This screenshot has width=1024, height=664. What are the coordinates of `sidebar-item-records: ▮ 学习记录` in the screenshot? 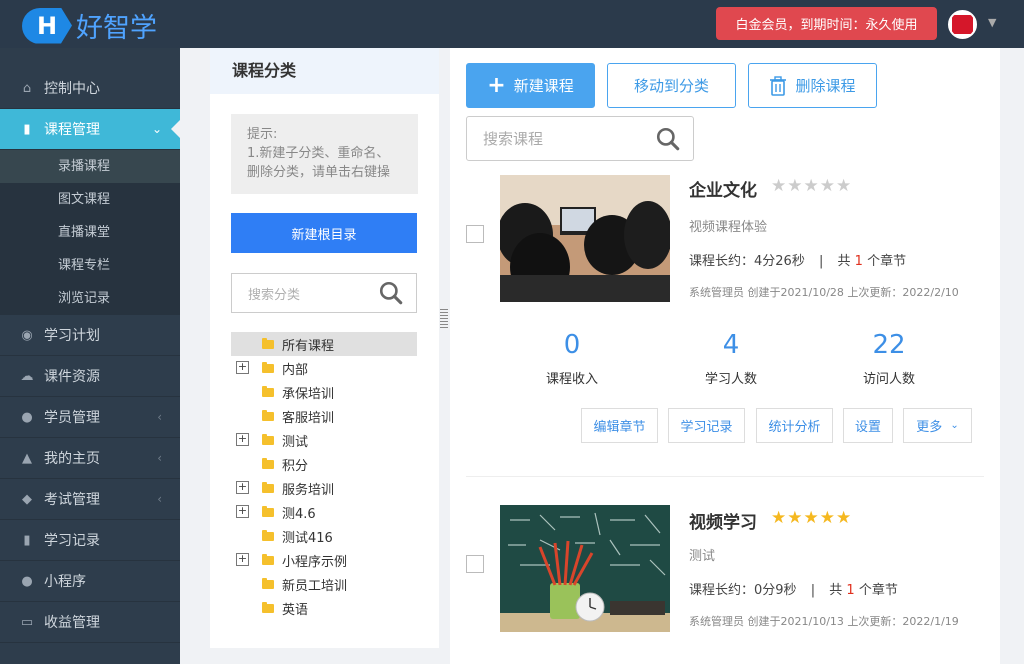 It's located at (90, 540).